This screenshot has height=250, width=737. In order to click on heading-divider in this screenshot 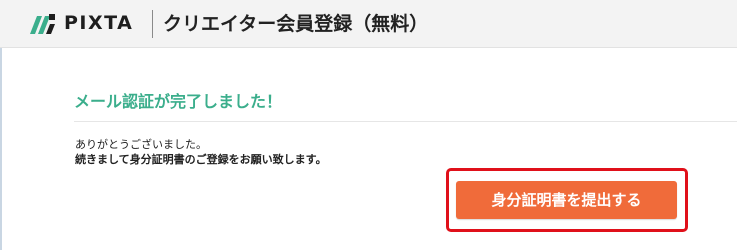, I will do `click(405, 121)`.